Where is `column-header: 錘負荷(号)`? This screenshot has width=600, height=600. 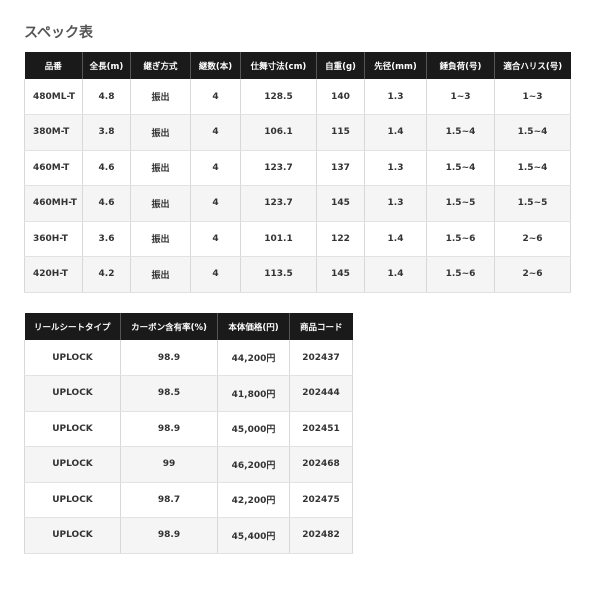 column-header: 錘負荷(号) is located at coordinates (460, 65).